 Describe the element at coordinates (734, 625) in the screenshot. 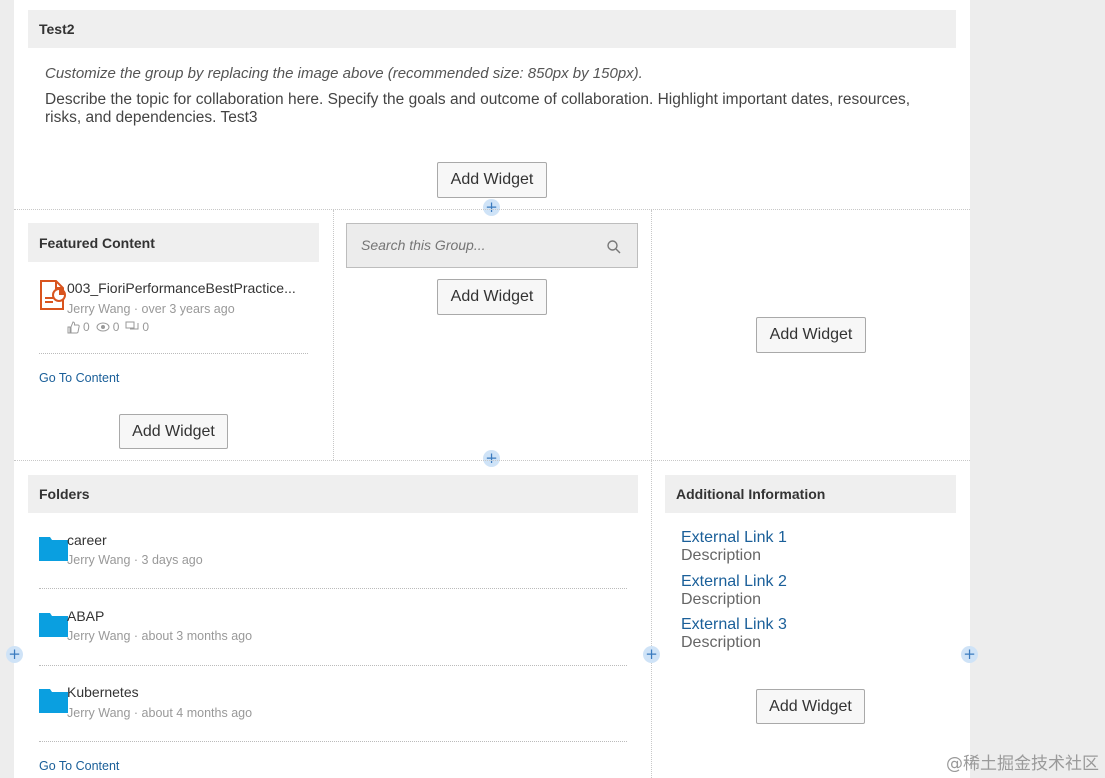

I see `external-link: External Link 3` at that location.